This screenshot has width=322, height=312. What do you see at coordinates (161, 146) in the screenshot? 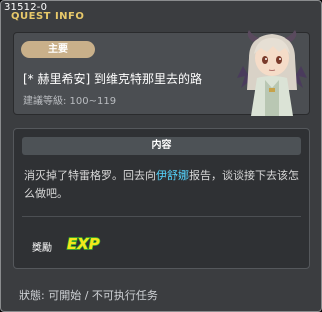
I see `content-header: 内容` at bounding box center [161, 146].